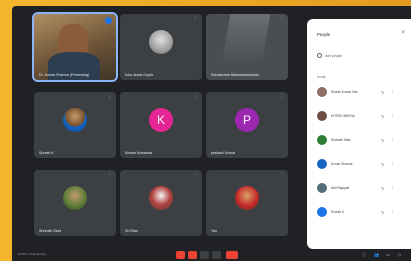  Describe the element at coordinates (364, 255) in the screenshot. I see `info-icon: ⓘ` at that location.